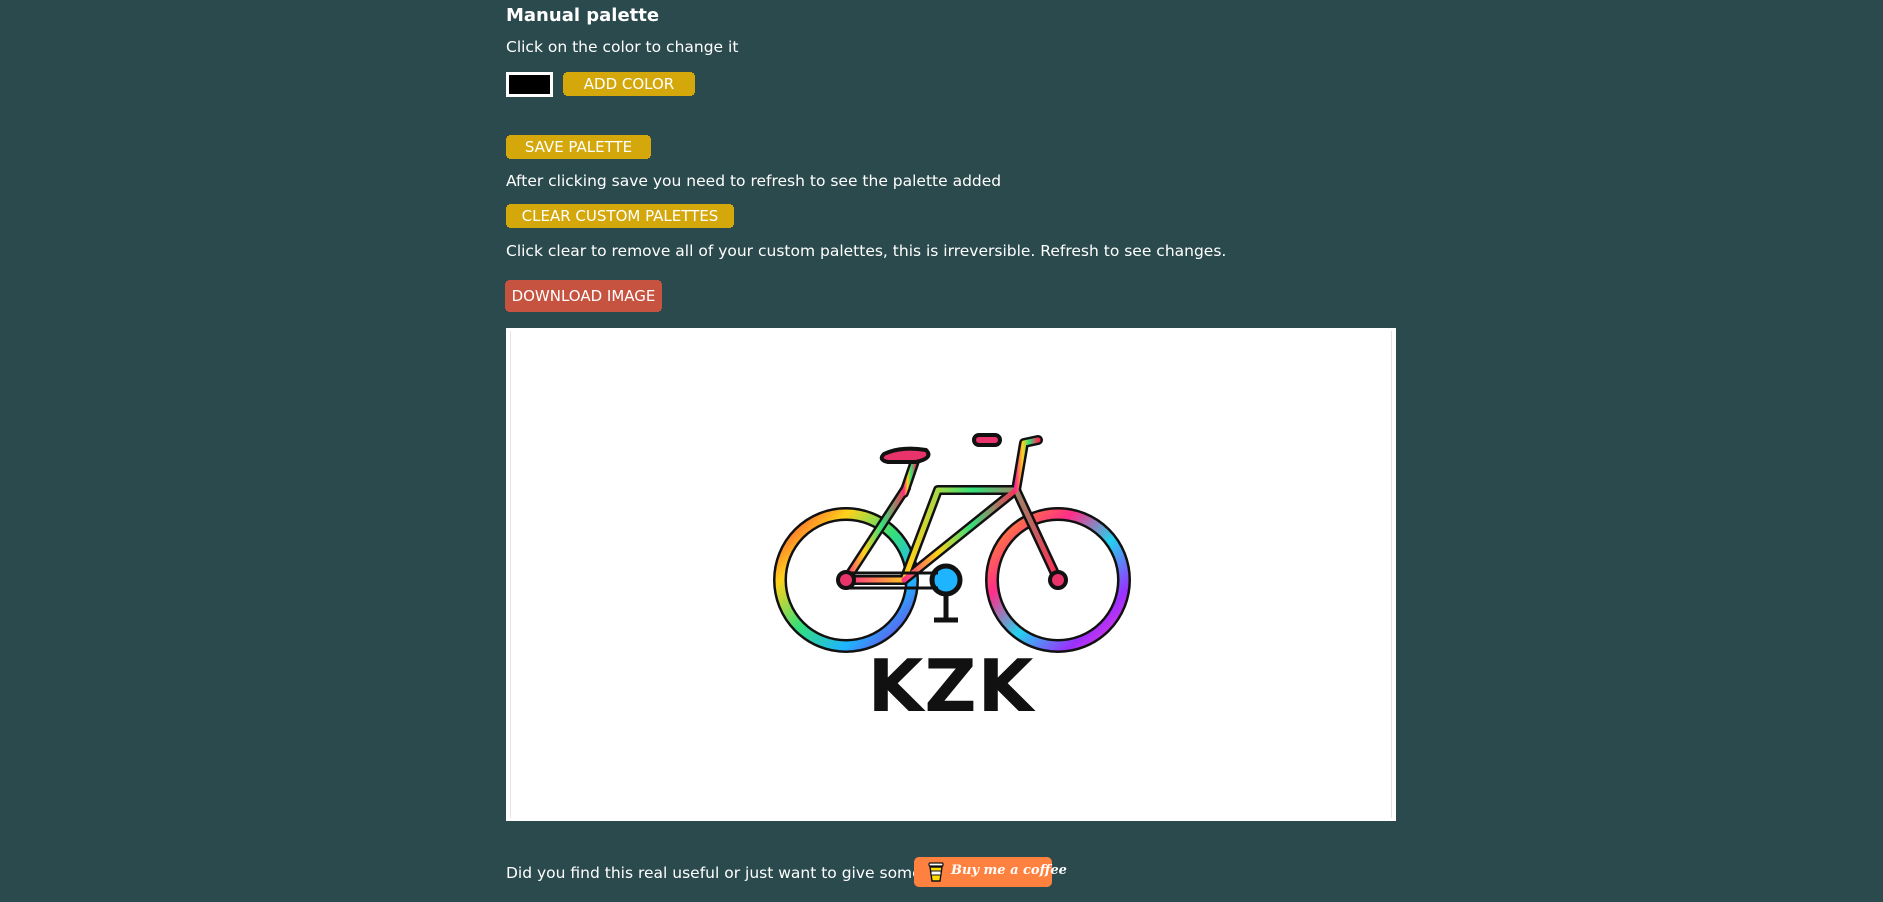 The image size is (1883, 902). Describe the element at coordinates (629, 84) in the screenshot. I see `add-color-button: ADD COLOR` at that location.